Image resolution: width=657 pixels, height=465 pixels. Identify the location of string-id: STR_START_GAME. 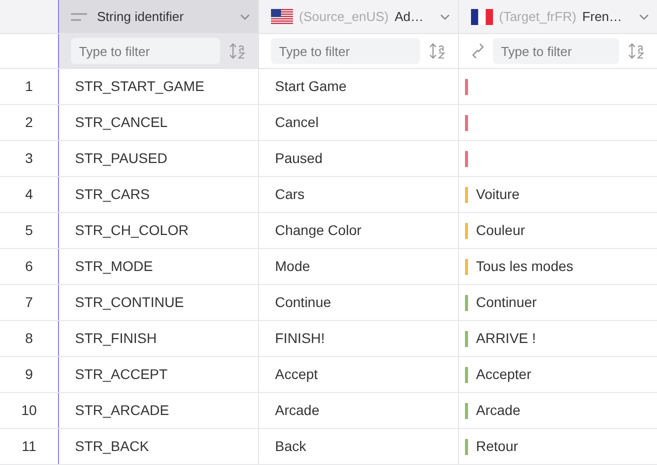
(139, 86).